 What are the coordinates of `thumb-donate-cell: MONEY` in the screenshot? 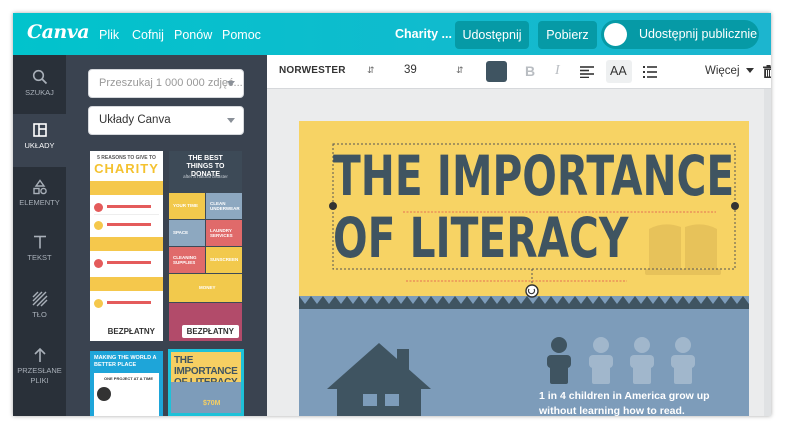 It's located at (205, 288).